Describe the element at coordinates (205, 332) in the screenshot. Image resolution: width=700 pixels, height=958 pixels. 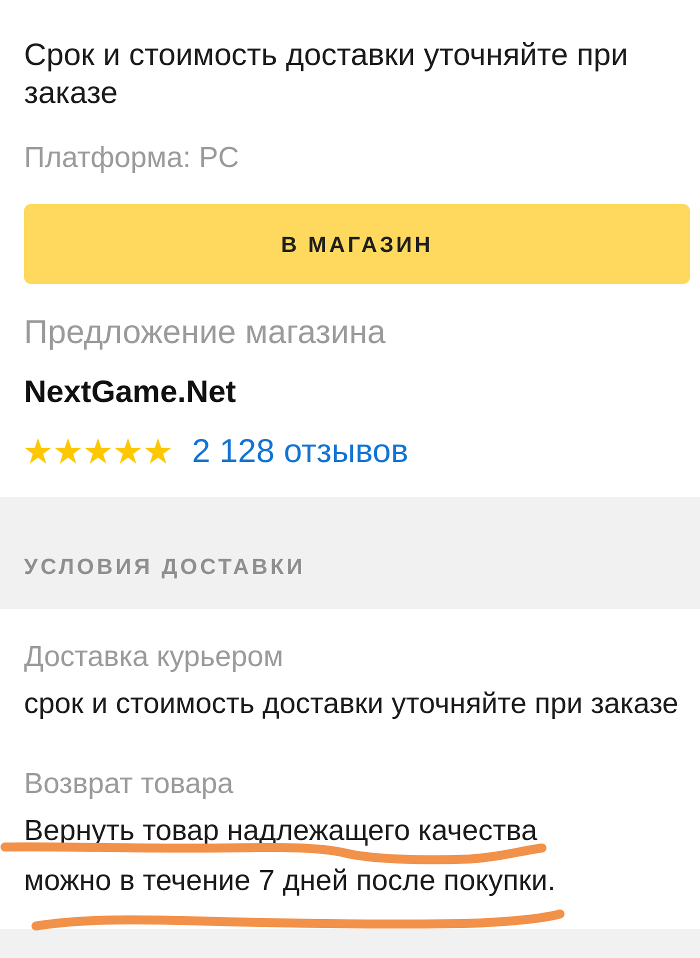
I see `offer-label: Предложение магазина` at that location.